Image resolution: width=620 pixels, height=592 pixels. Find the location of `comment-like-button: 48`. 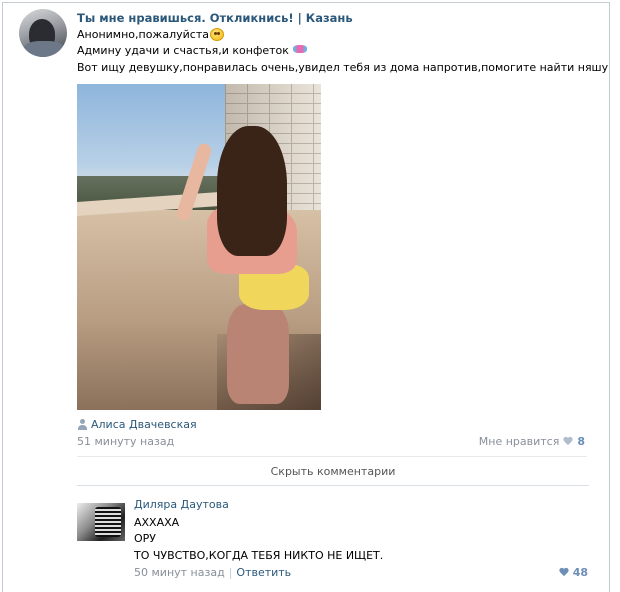

comment-like-button: 48 is located at coordinates (571, 572).